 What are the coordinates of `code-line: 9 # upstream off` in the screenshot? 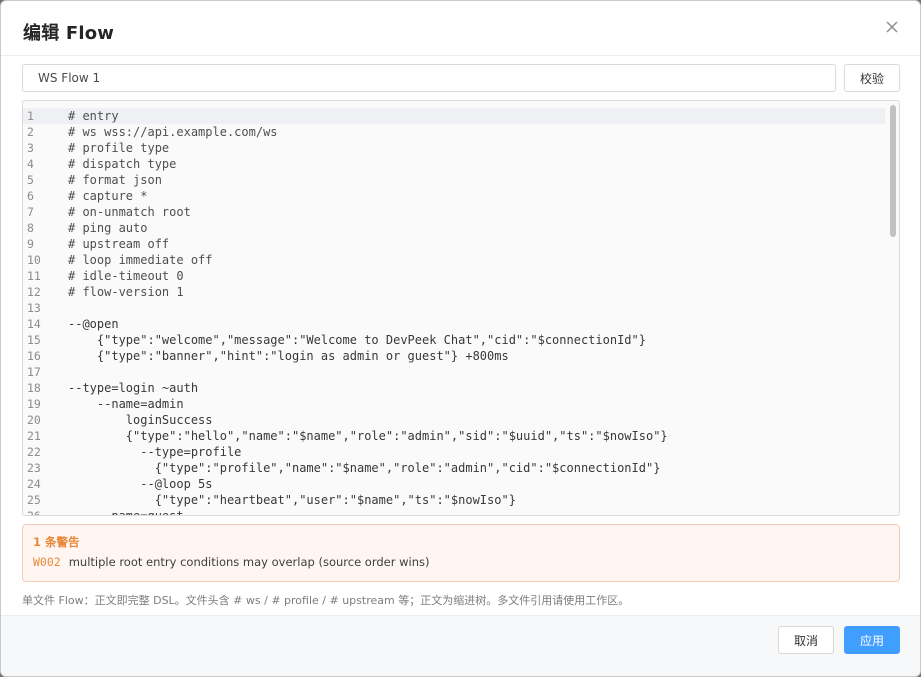 It's located at (454, 244).